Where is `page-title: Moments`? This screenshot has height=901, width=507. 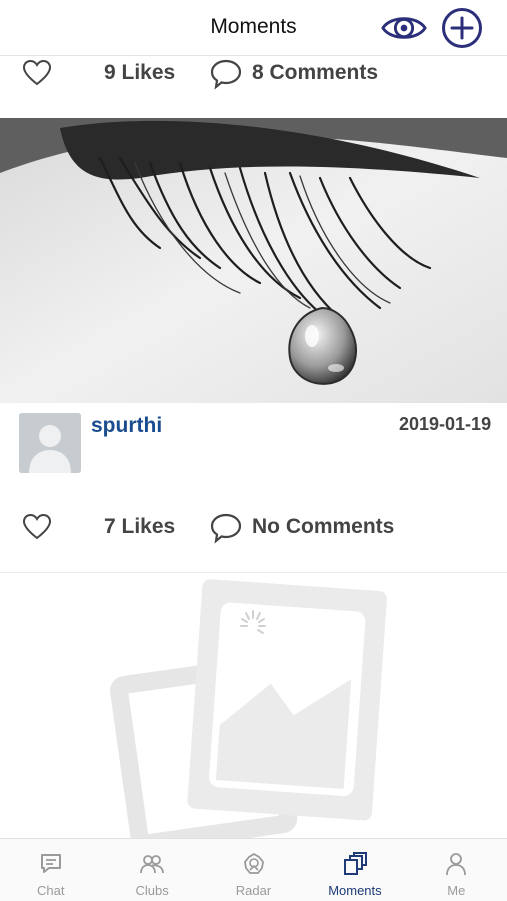 page-title: Moments is located at coordinates (253, 26).